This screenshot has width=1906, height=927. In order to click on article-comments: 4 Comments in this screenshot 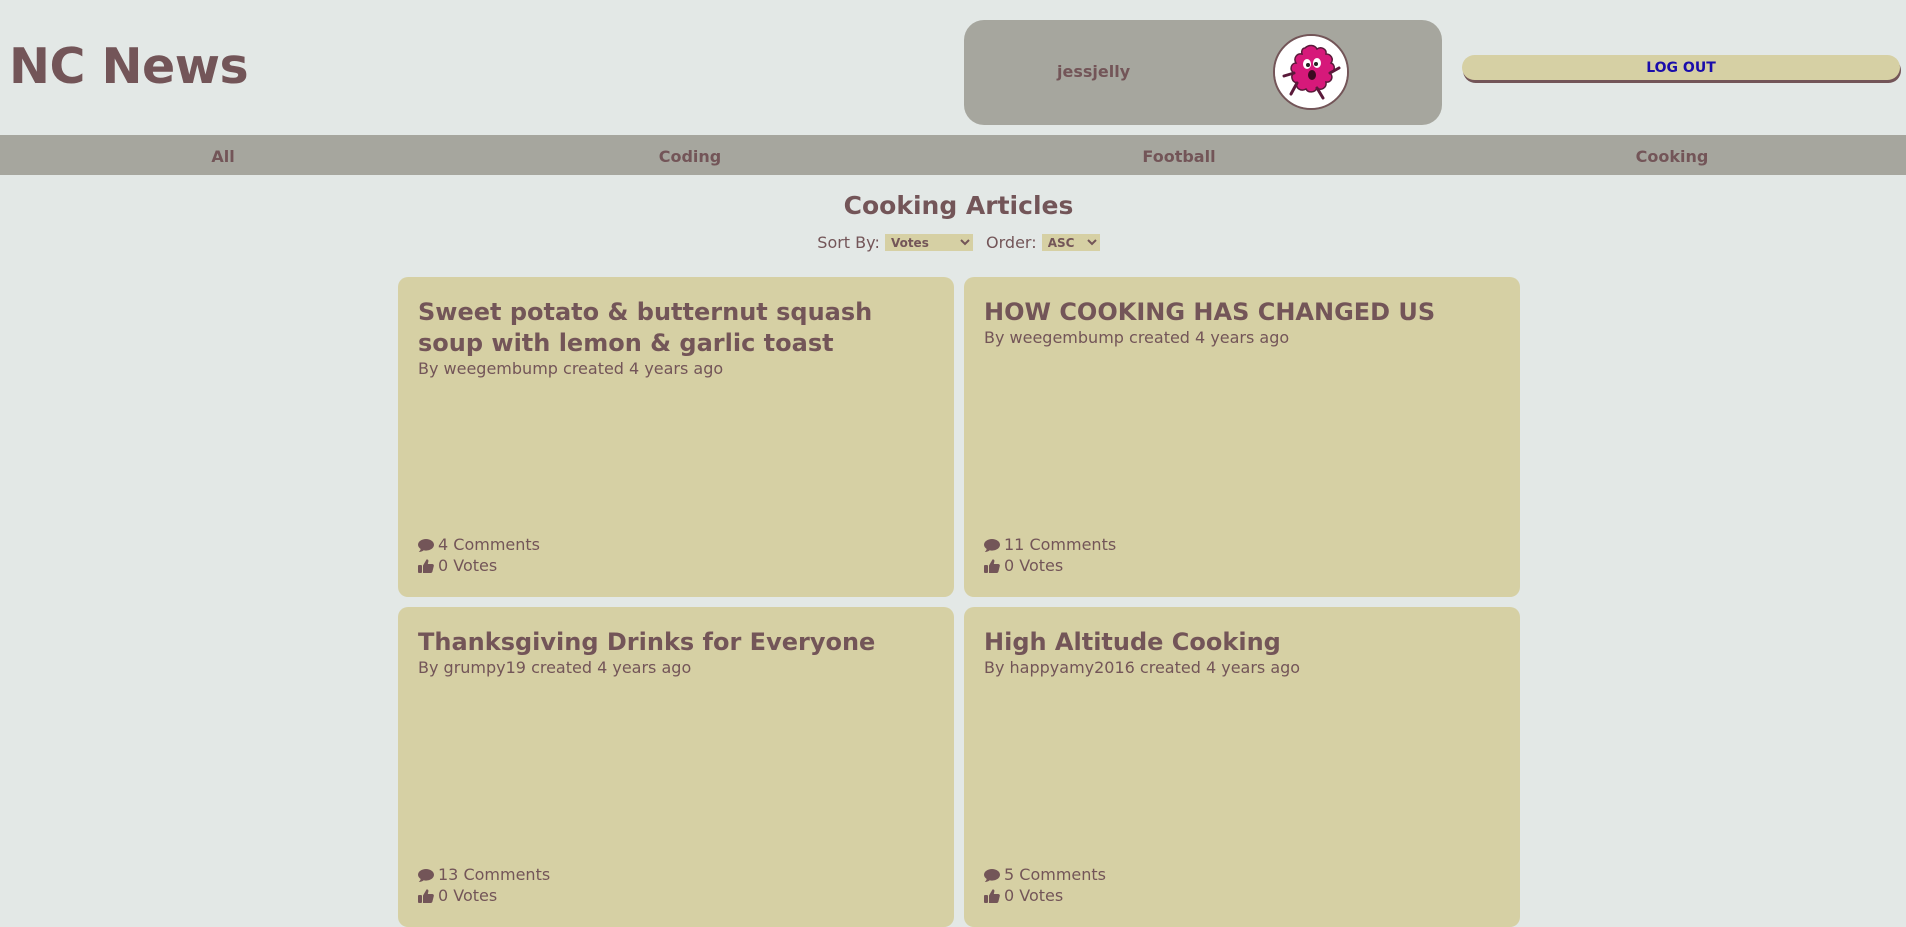, I will do `click(479, 544)`.